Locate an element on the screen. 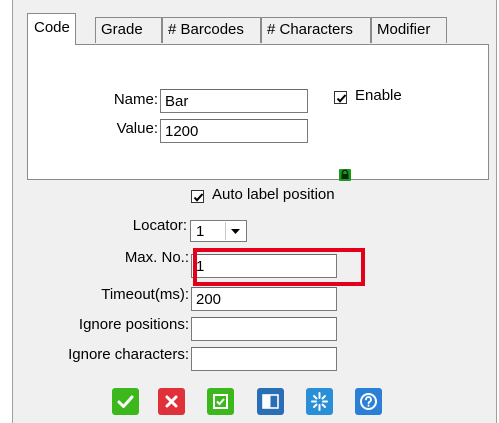  value-label: Value: is located at coordinates (137, 128).